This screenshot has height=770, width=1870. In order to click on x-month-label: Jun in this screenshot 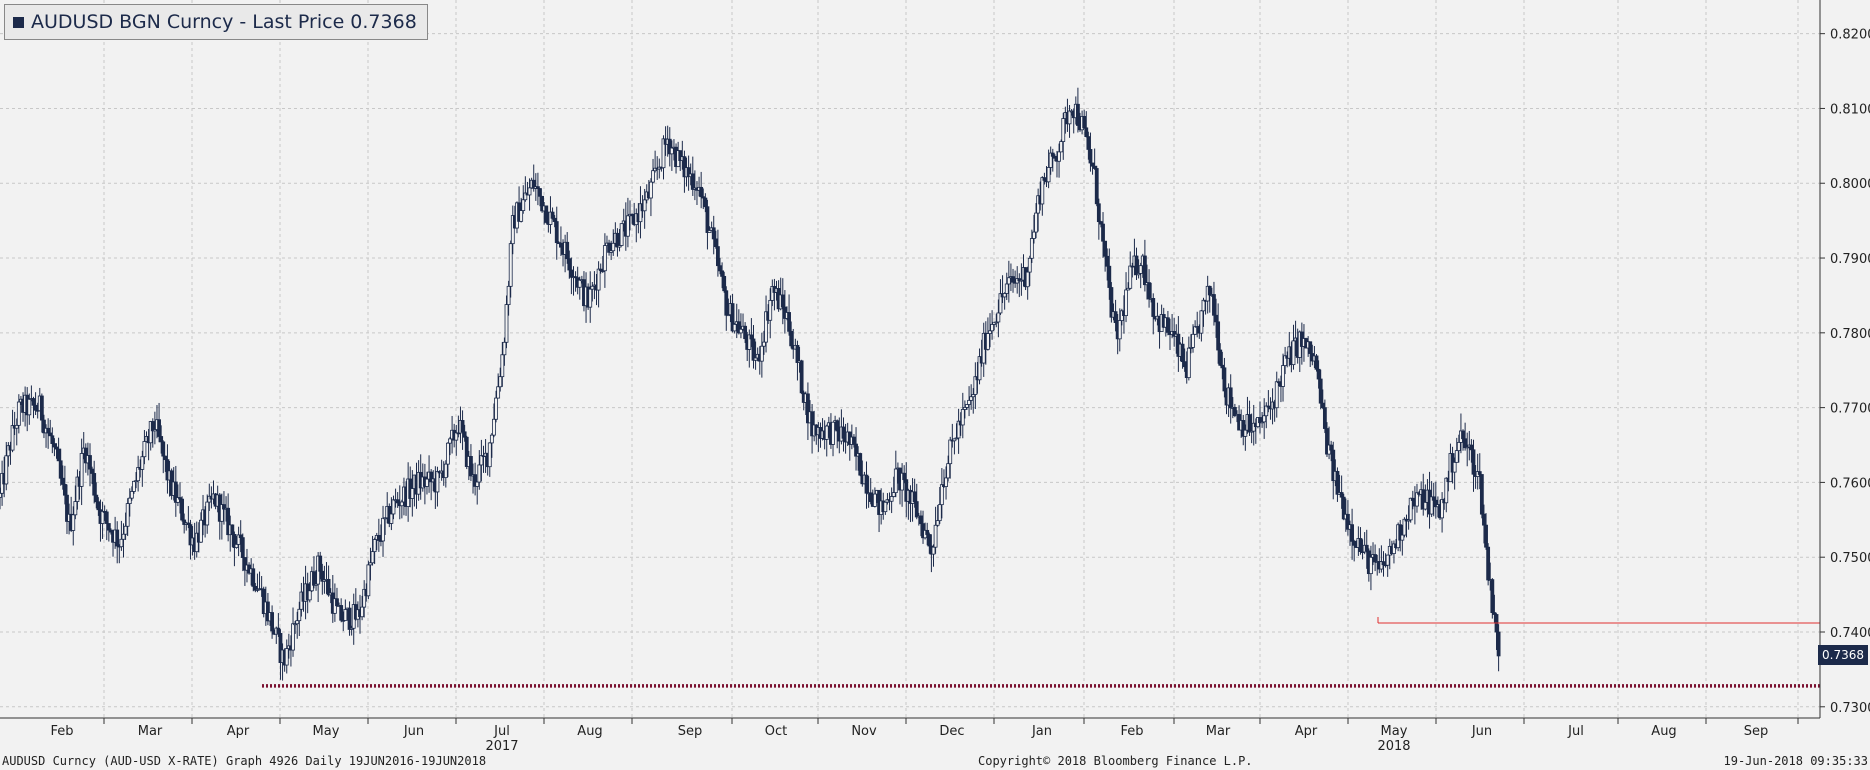, I will do `click(1481, 731)`.